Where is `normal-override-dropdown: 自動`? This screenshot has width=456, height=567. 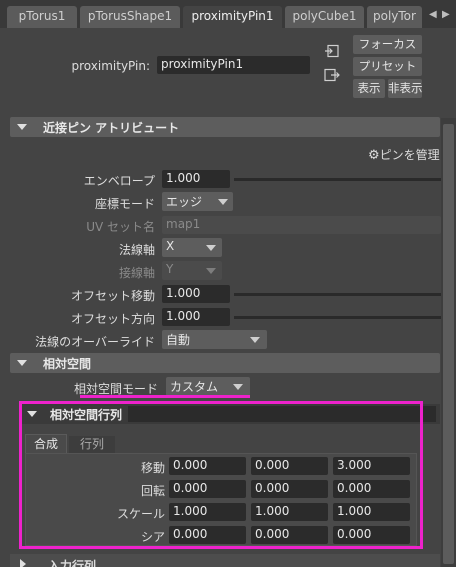 normal-override-dropdown: 自動 is located at coordinates (214, 339).